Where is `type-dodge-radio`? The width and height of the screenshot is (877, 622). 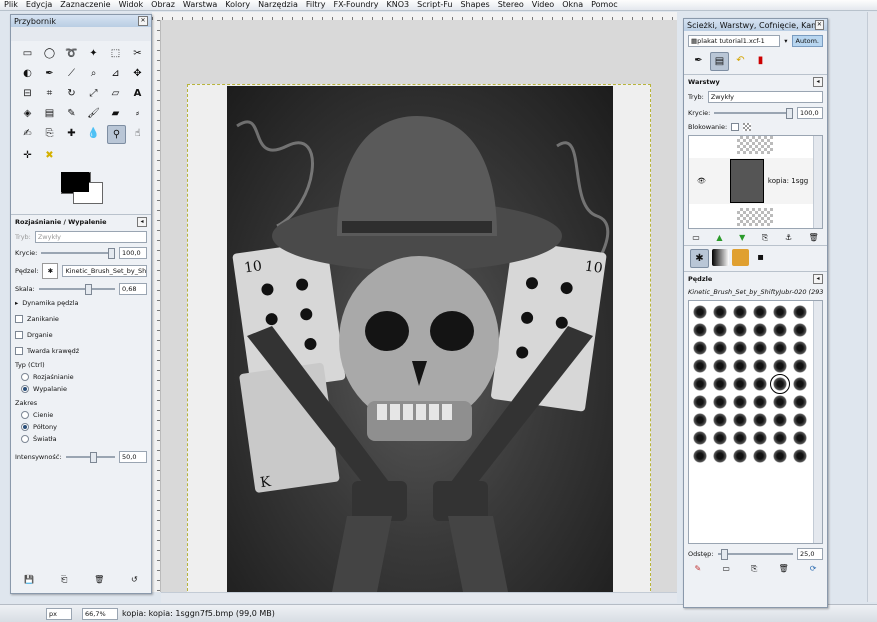
type-dodge-radio is located at coordinates (25, 377).